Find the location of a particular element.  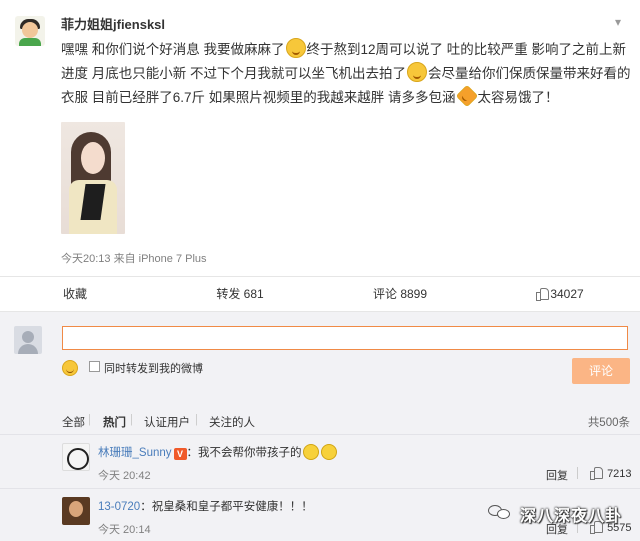

author-avatar is located at coordinates (30, 31).